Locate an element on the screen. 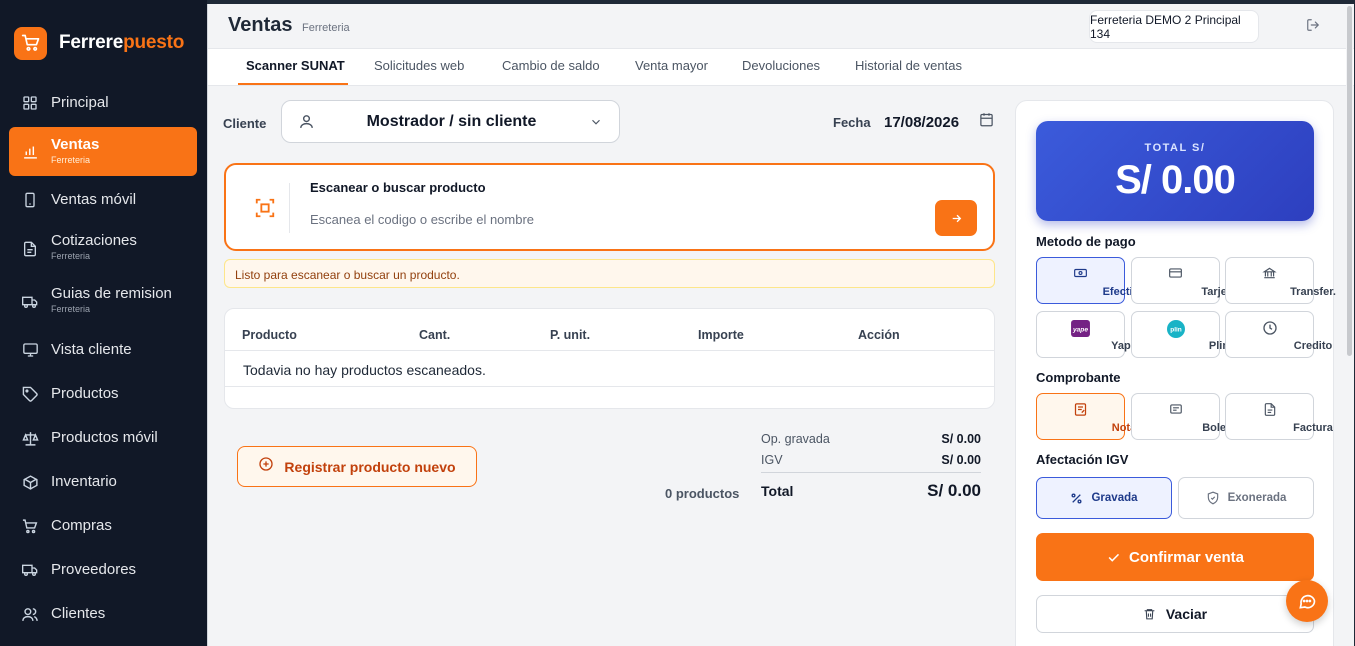 The height and width of the screenshot is (646, 1355). empty-state: Todavia no hay productos escaneados. is located at coordinates (364, 370).